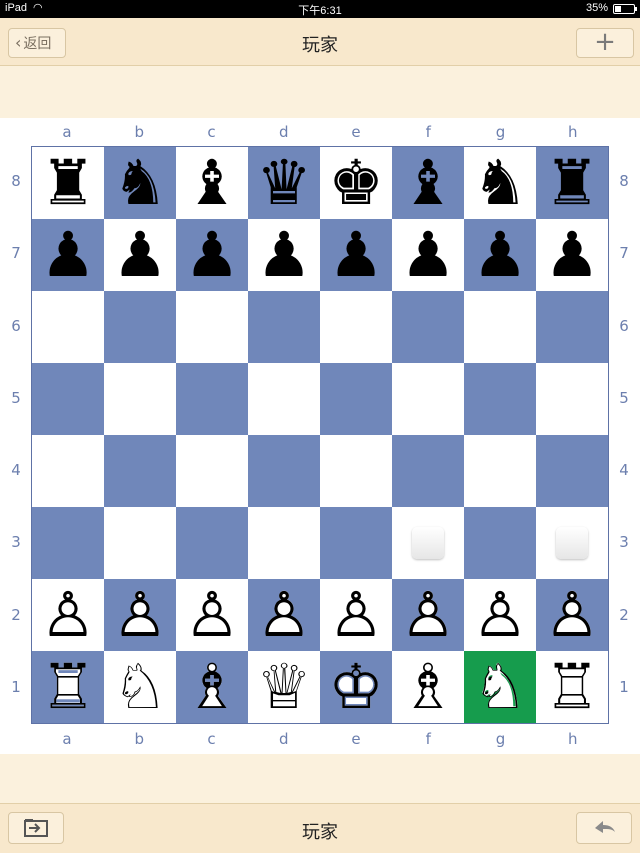  What do you see at coordinates (500, 543) in the screenshot?
I see `square-g3` at bounding box center [500, 543].